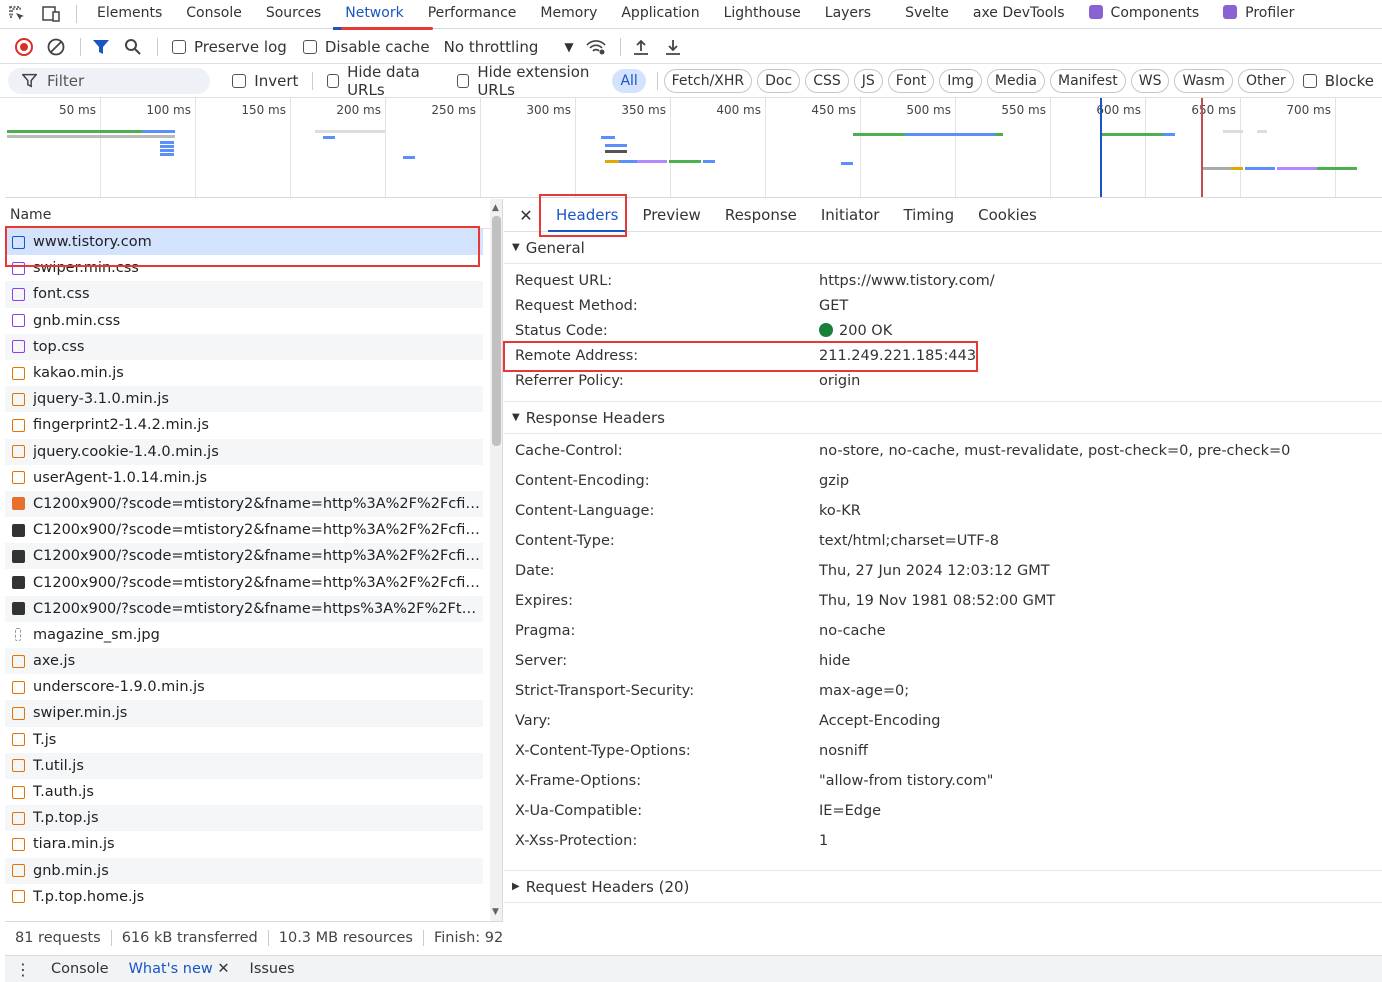 This screenshot has width=1382, height=982. What do you see at coordinates (109, 80) in the screenshot?
I see `filter-input: Filter` at bounding box center [109, 80].